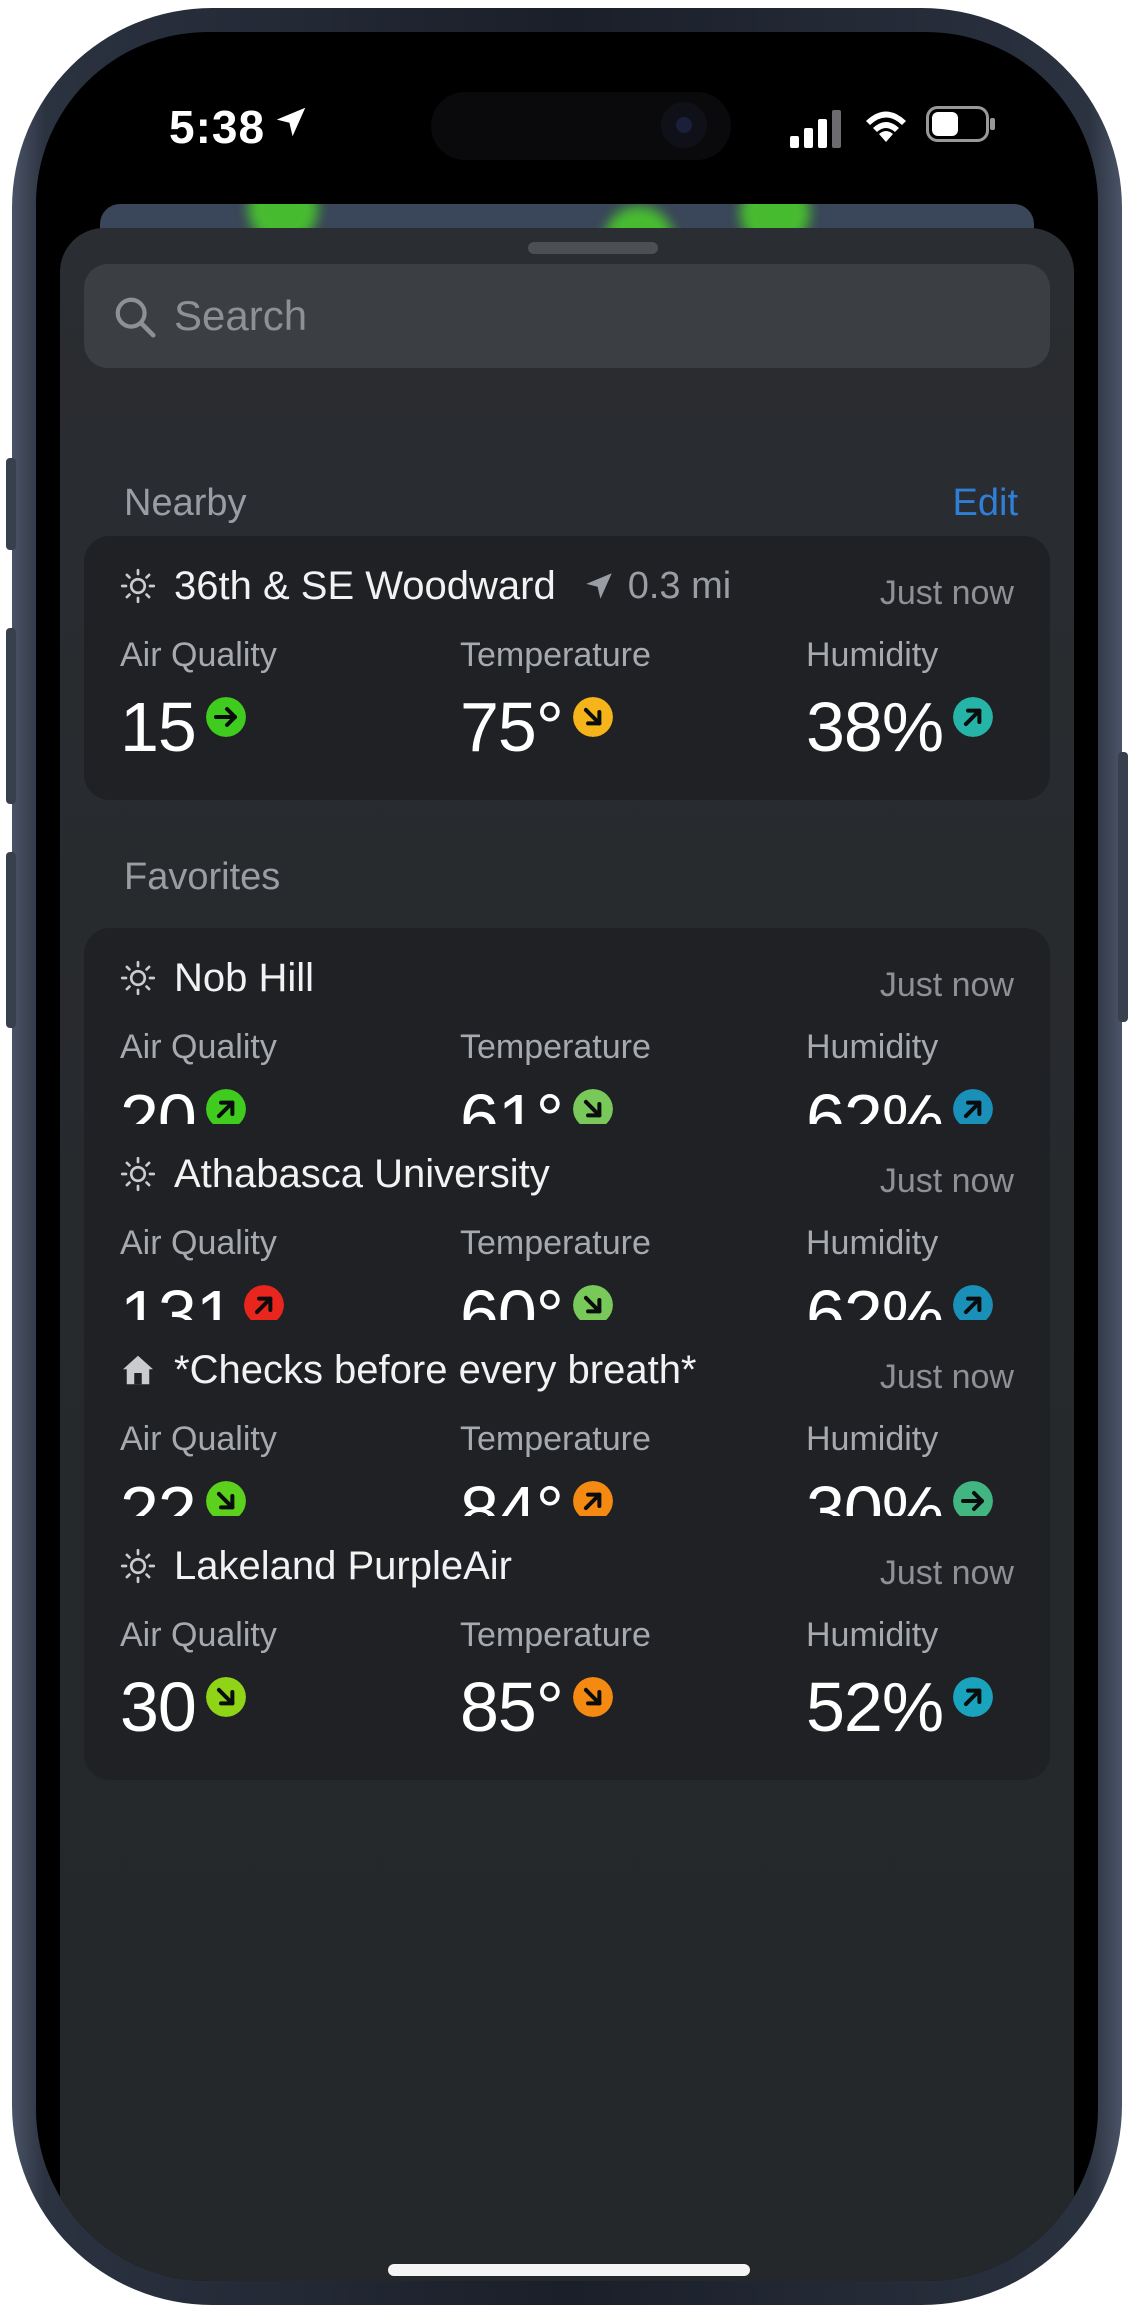 This screenshot has width=1134, height=2313. Describe the element at coordinates (158, 1707) in the screenshot. I see `air-quality-value: 30` at that location.